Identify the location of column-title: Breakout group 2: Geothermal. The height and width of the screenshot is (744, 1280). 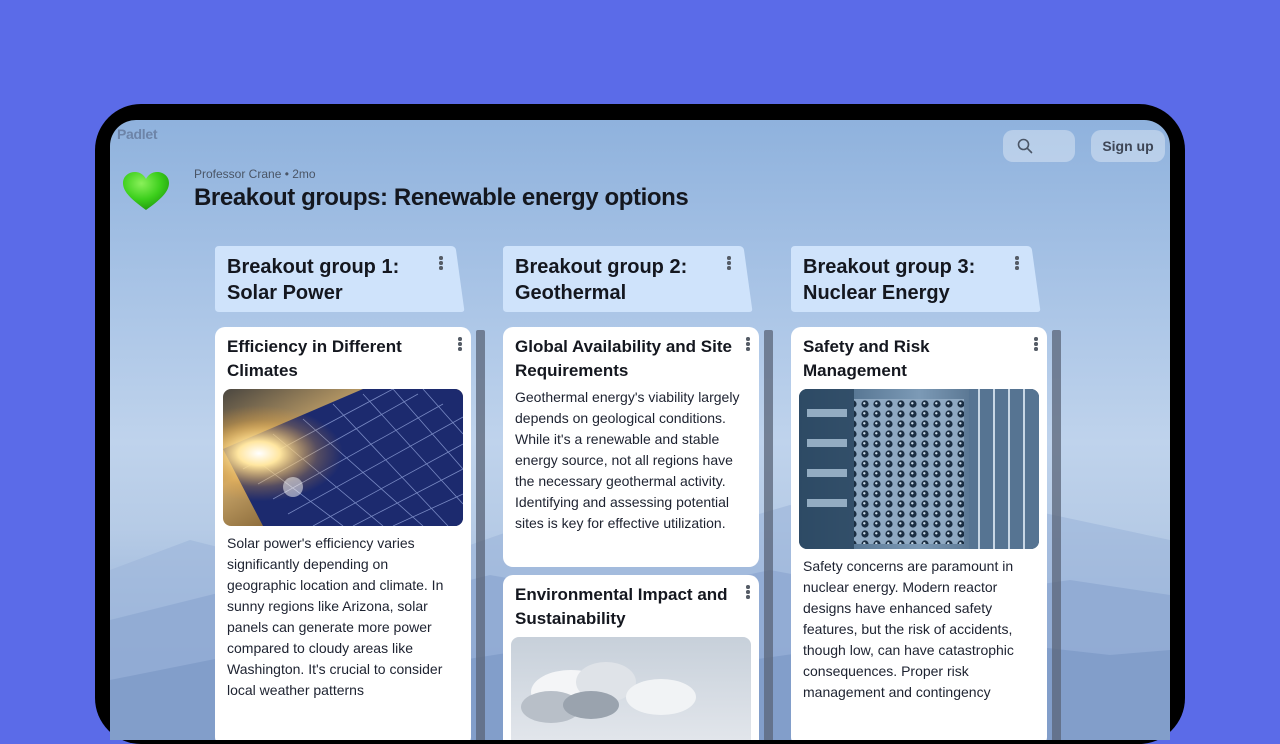
(601, 280).